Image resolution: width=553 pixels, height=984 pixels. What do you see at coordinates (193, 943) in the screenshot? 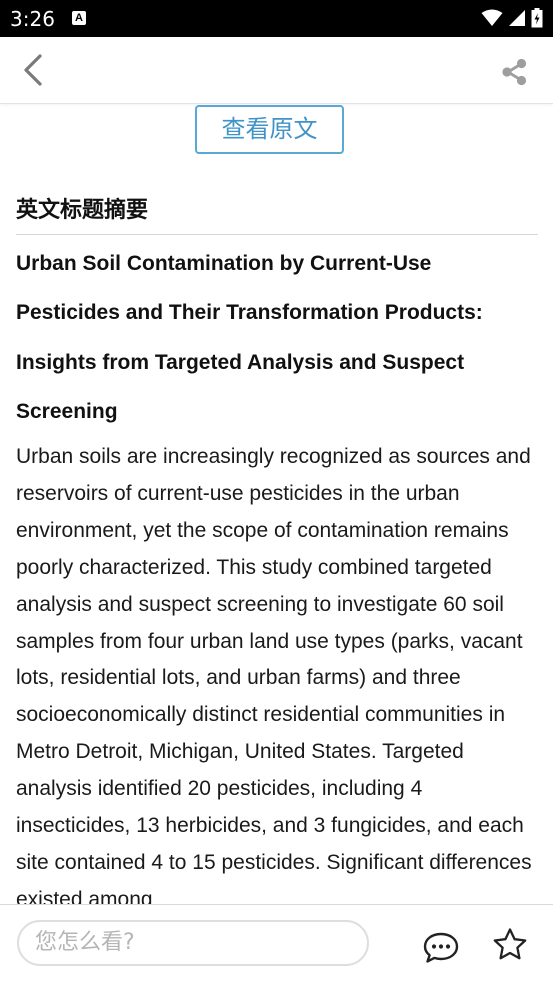
I see `comment-input: 您怎么看?` at bounding box center [193, 943].